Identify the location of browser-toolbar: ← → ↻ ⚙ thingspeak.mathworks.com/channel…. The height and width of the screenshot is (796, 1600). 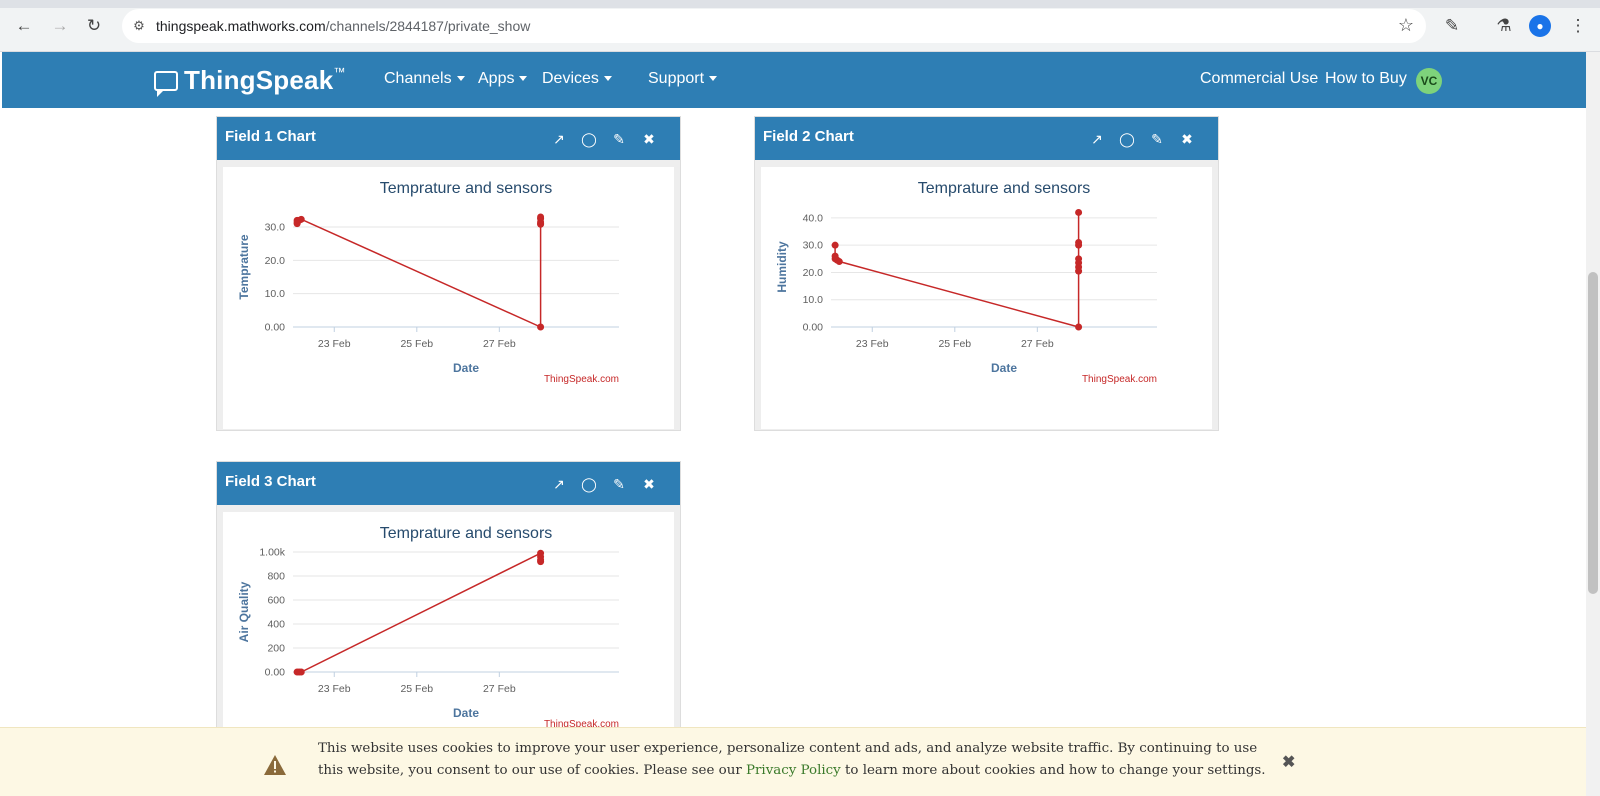
(800, 26).